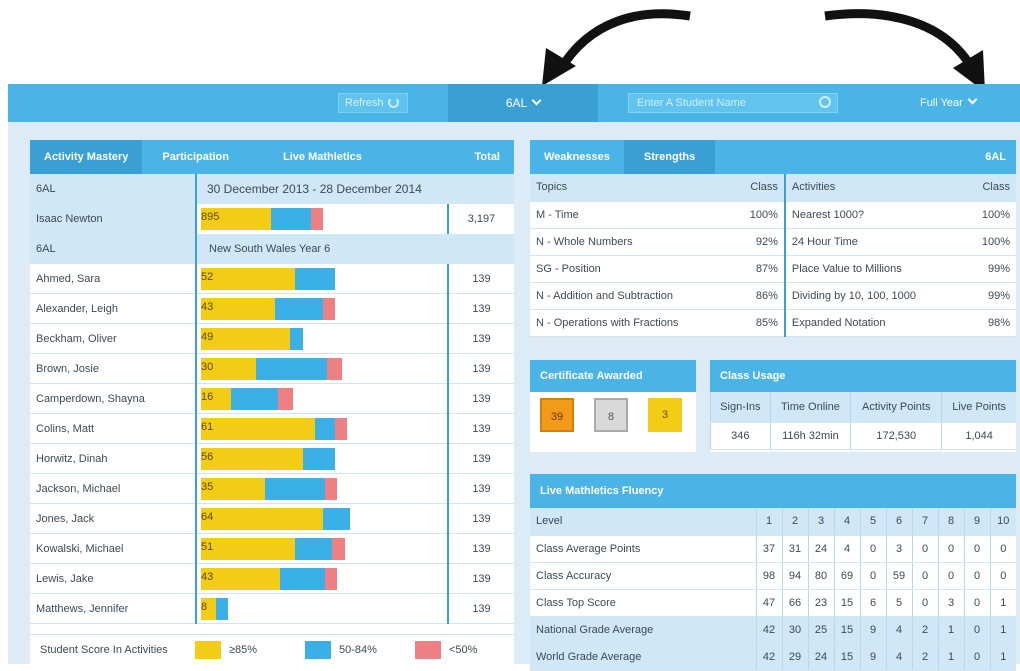 The width and height of the screenshot is (1020, 671). I want to click on fluency-row: Class Top Score 47 66 23 15 6 5 0 3 0 1, so click(773, 603).